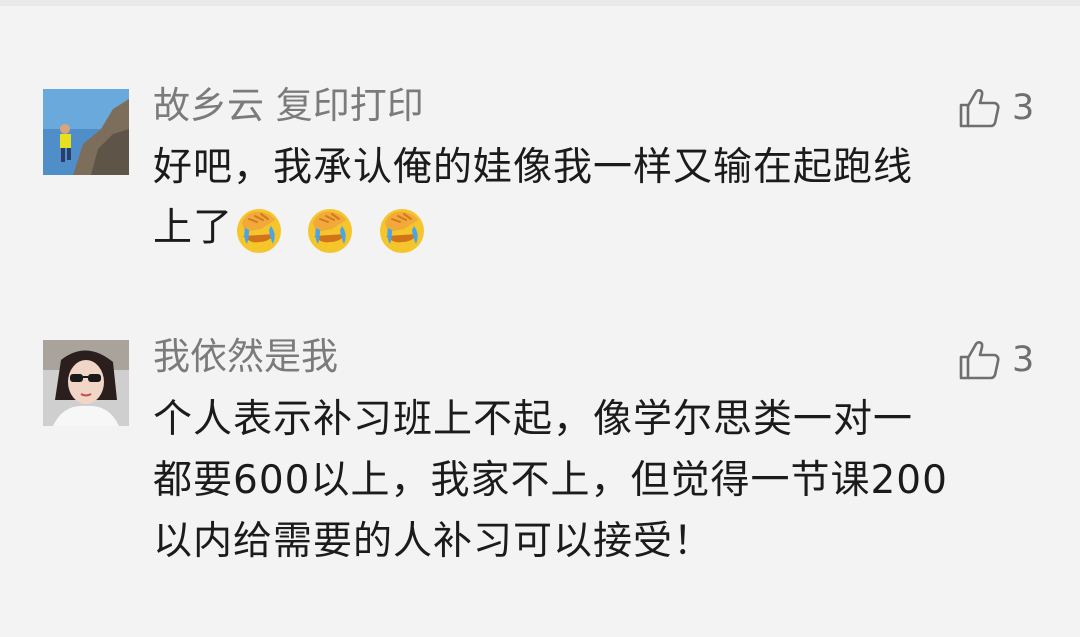  I want to click on top-divider, so click(540, 3).